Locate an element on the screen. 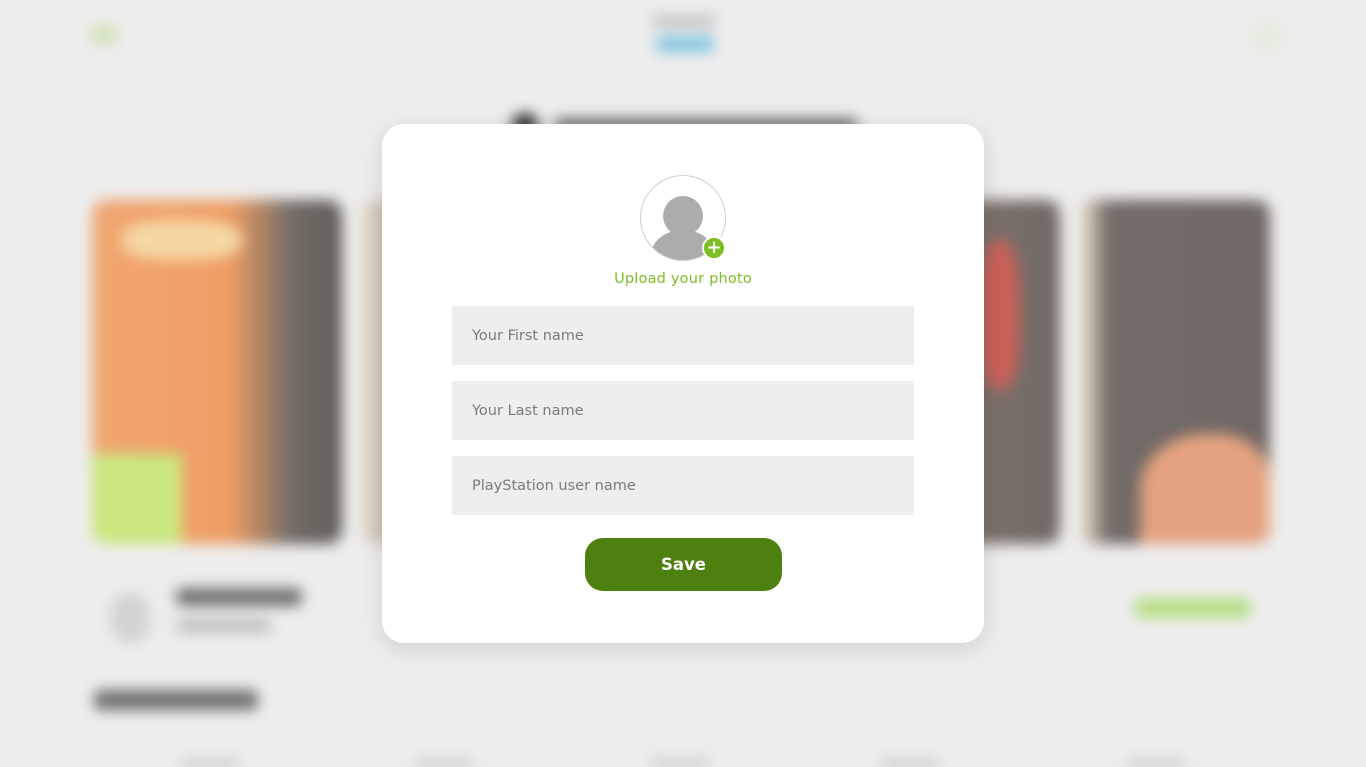 This screenshot has height=767, width=1366. psn-username-field is located at coordinates (683, 485).